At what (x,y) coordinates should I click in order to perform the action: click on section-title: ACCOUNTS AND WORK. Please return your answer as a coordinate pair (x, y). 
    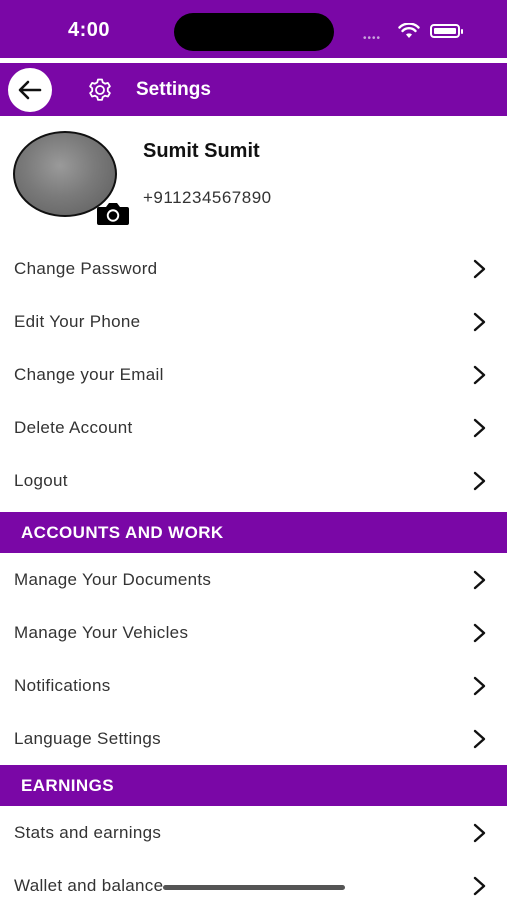
    Looking at the image, I should click on (122, 532).